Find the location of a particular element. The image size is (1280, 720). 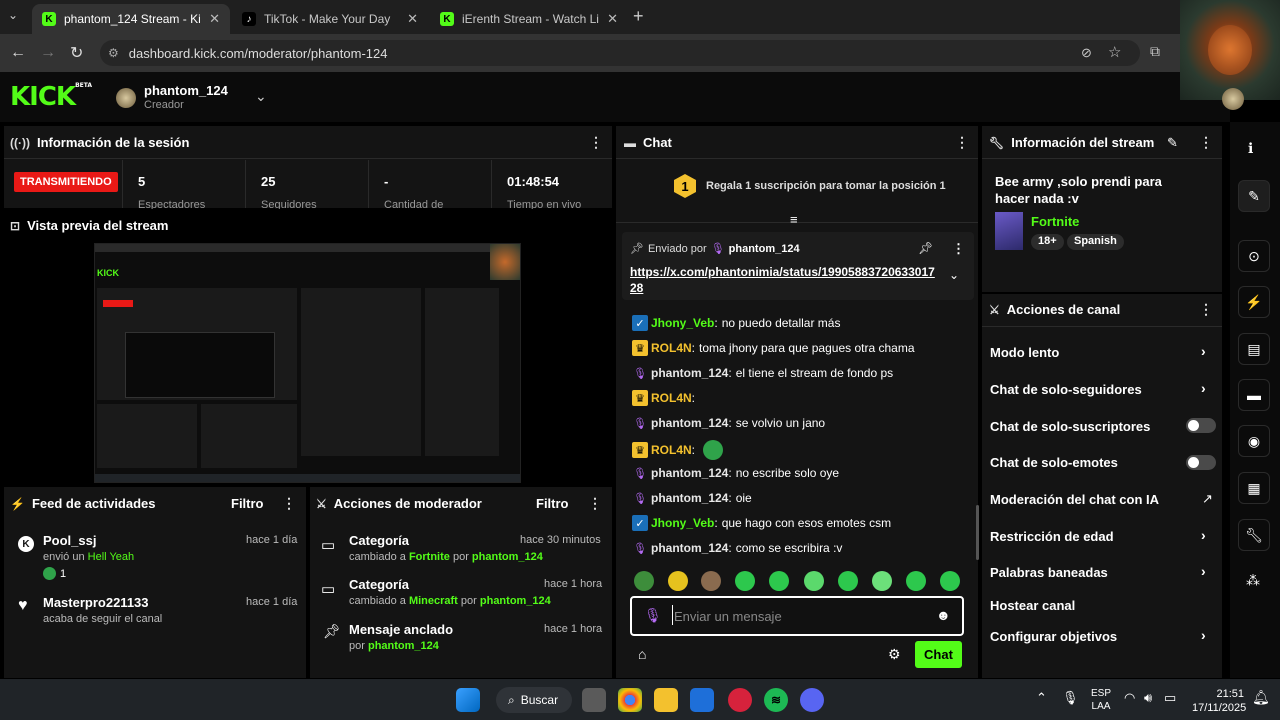

chat-message: 🎙︎ phantom_124: oie is located at coordinates (692, 498).